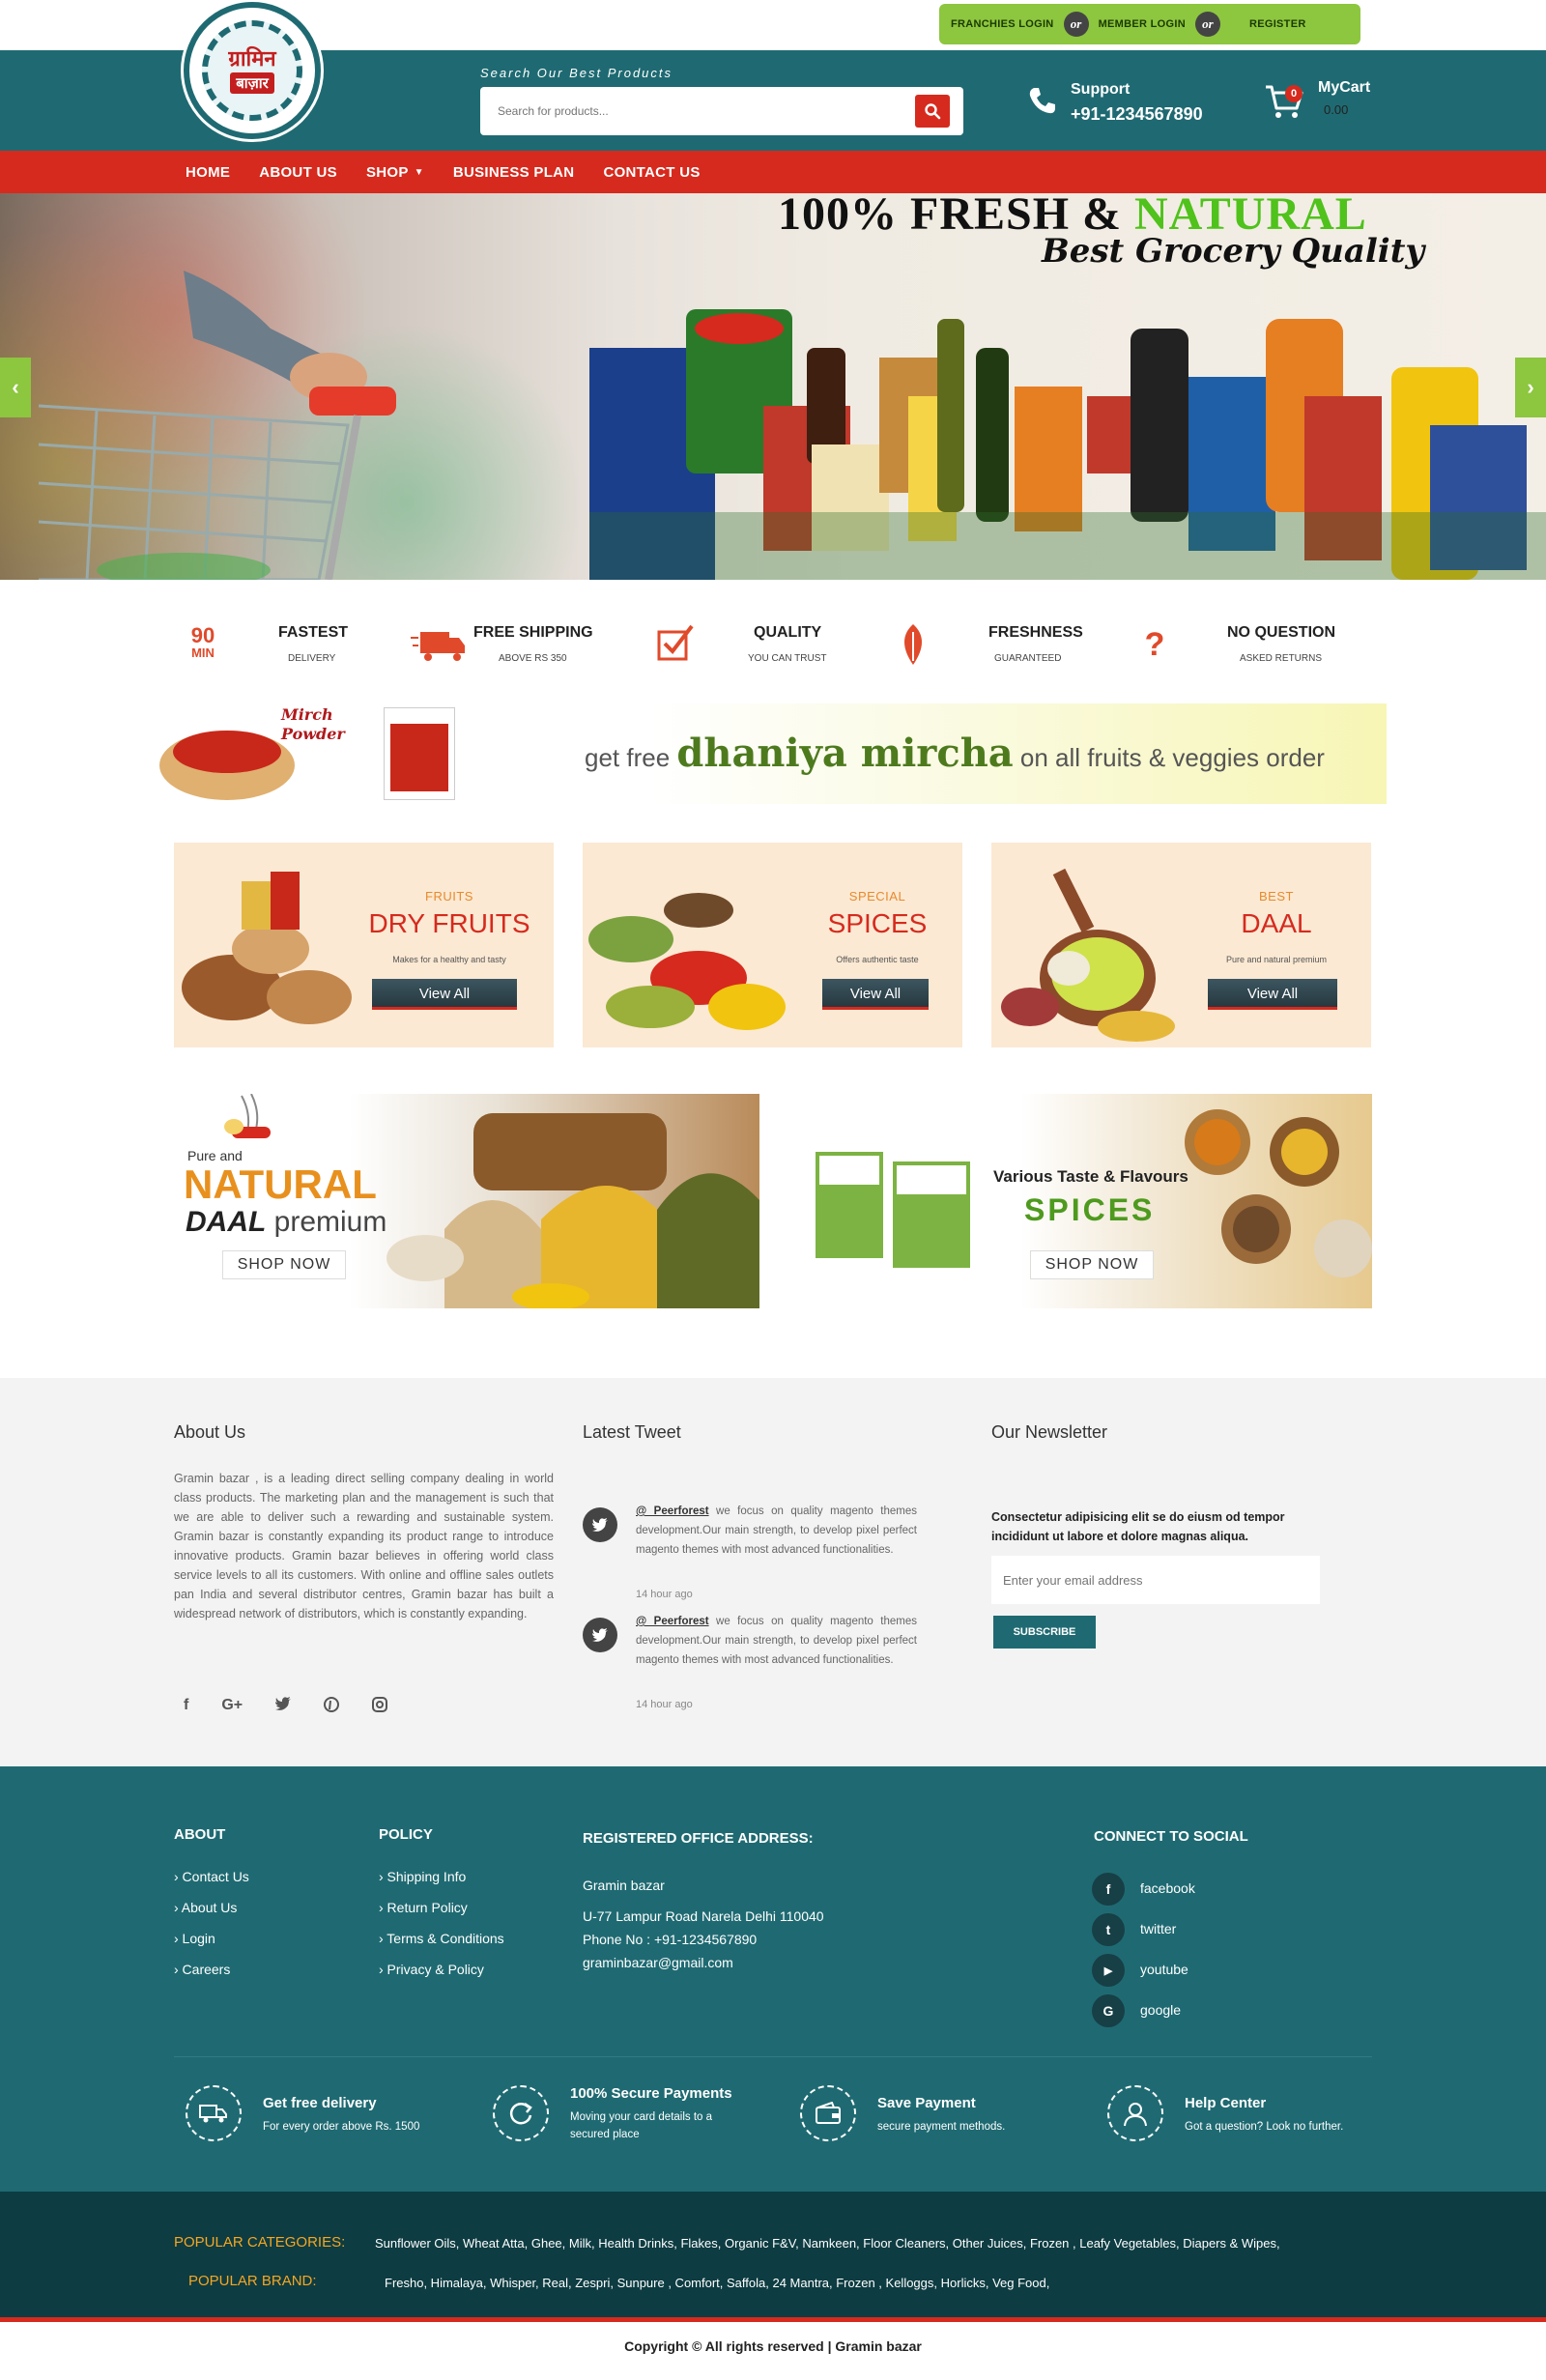 This screenshot has width=1546, height=2380. Describe the element at coordinates (302, 1707) in the screenshot. I see `social-icons-row: f G+` at that location.